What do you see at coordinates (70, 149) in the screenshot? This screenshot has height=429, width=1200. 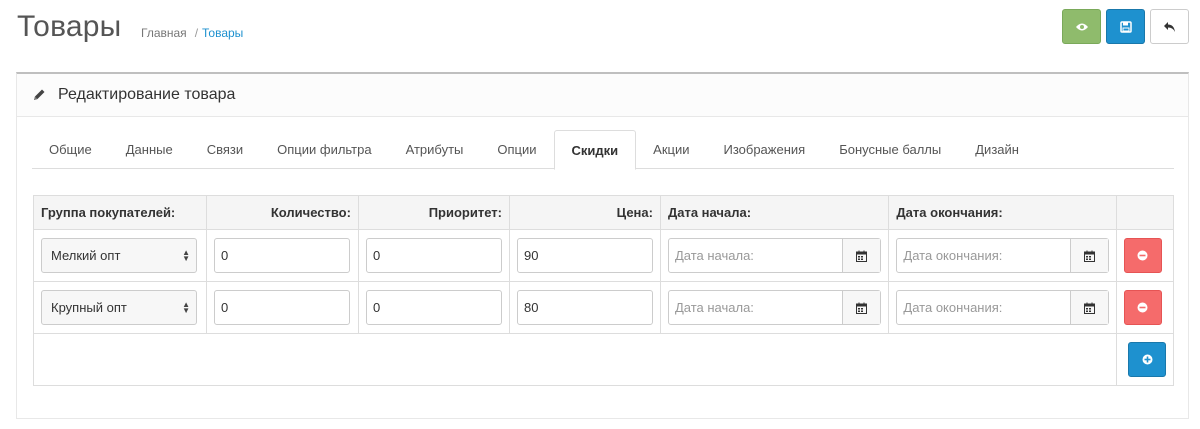 I see `tab-general: Общие` at bounding box center [70, 149].